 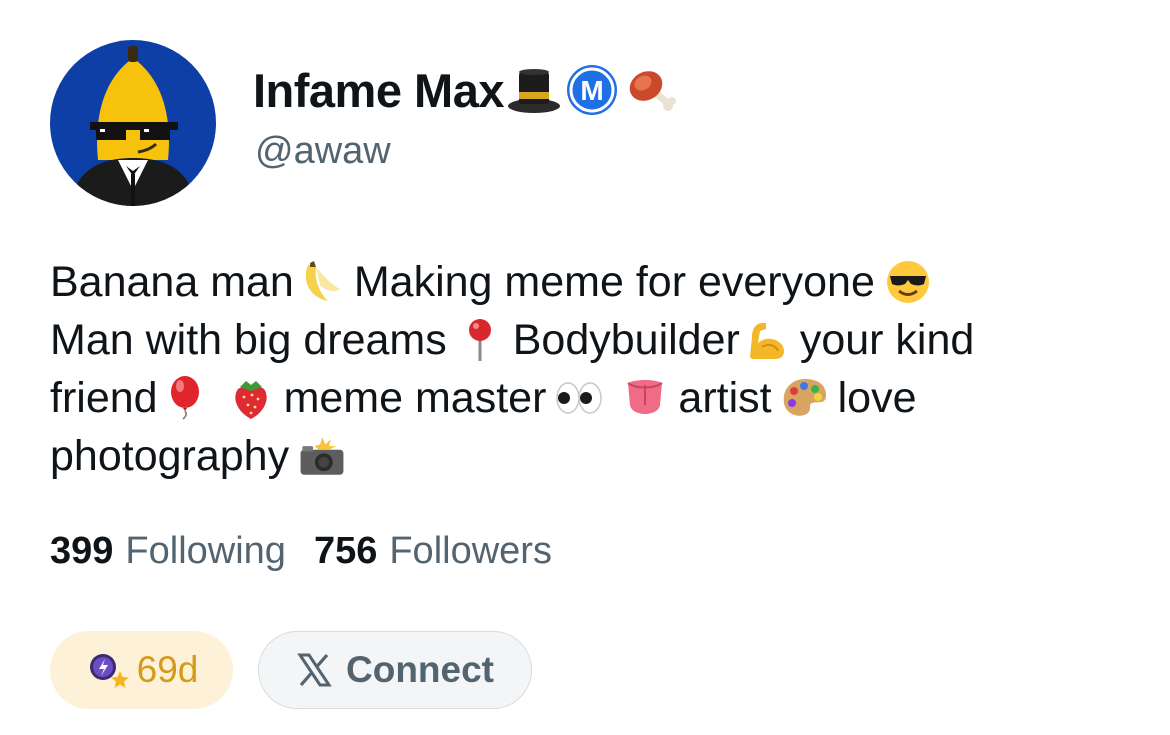 I want to click on followers-count: 756, so click(x=345, y=551).